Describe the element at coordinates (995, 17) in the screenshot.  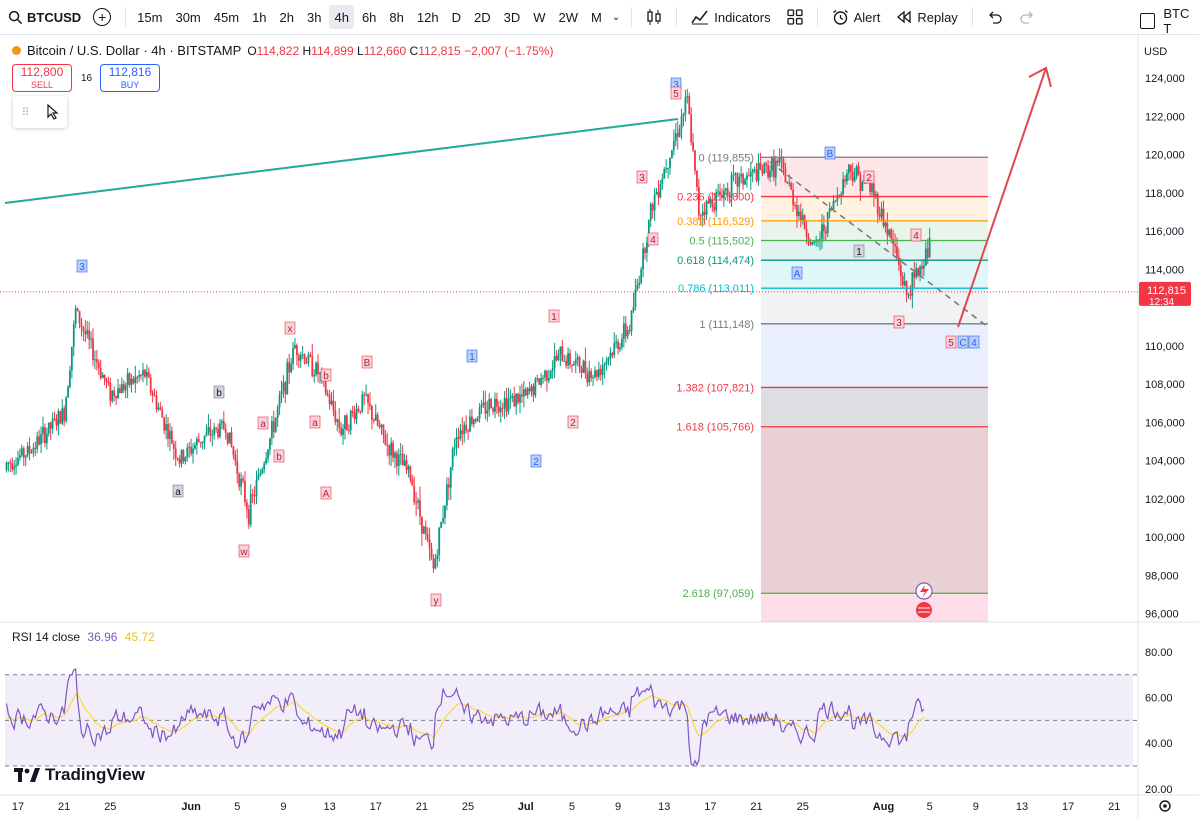
I see `undo-button` at that location.